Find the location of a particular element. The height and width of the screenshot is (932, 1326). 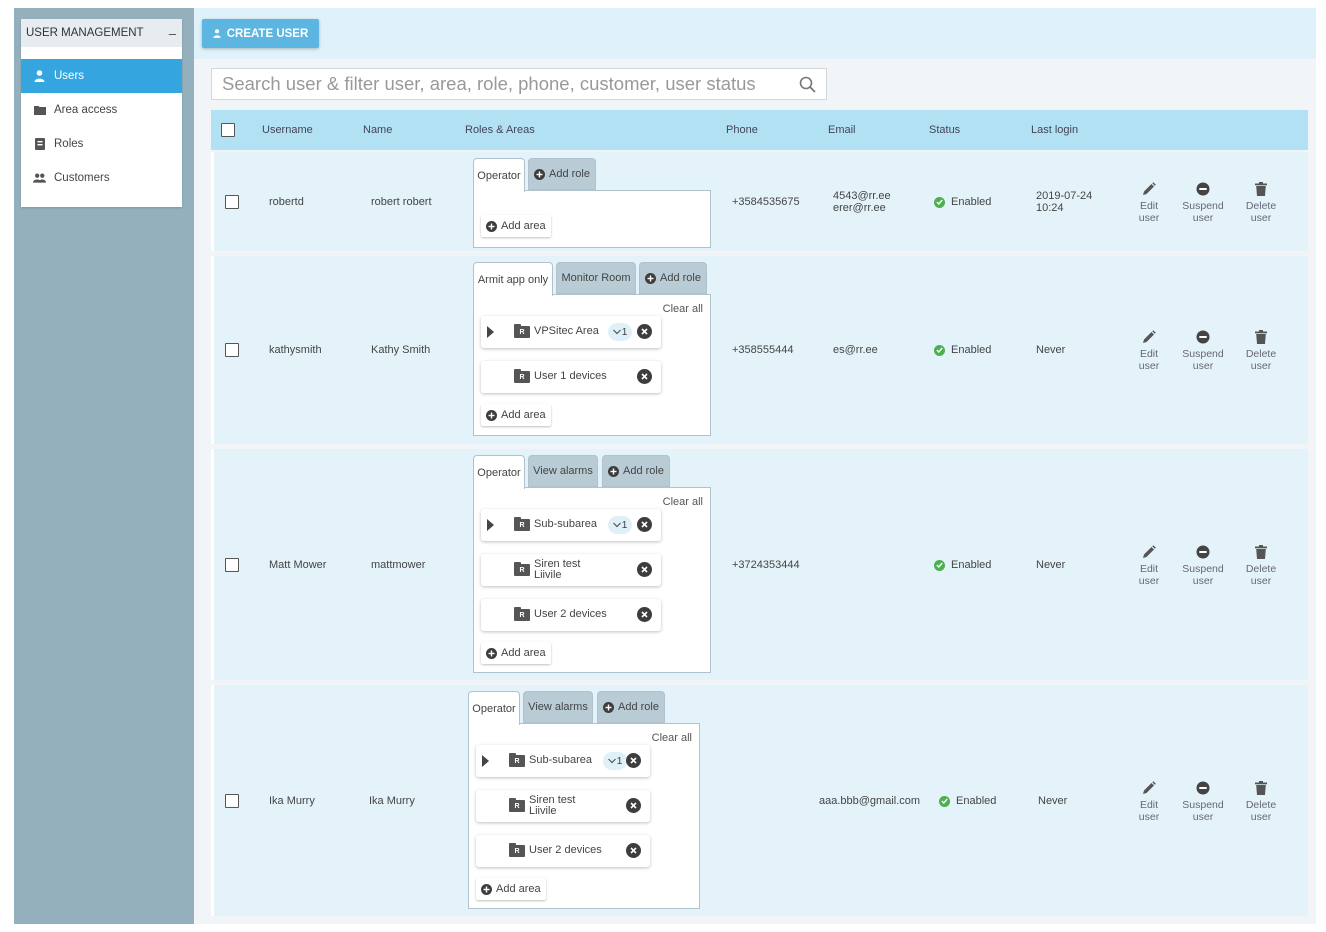

search-input is located at coordinates (510, 84).